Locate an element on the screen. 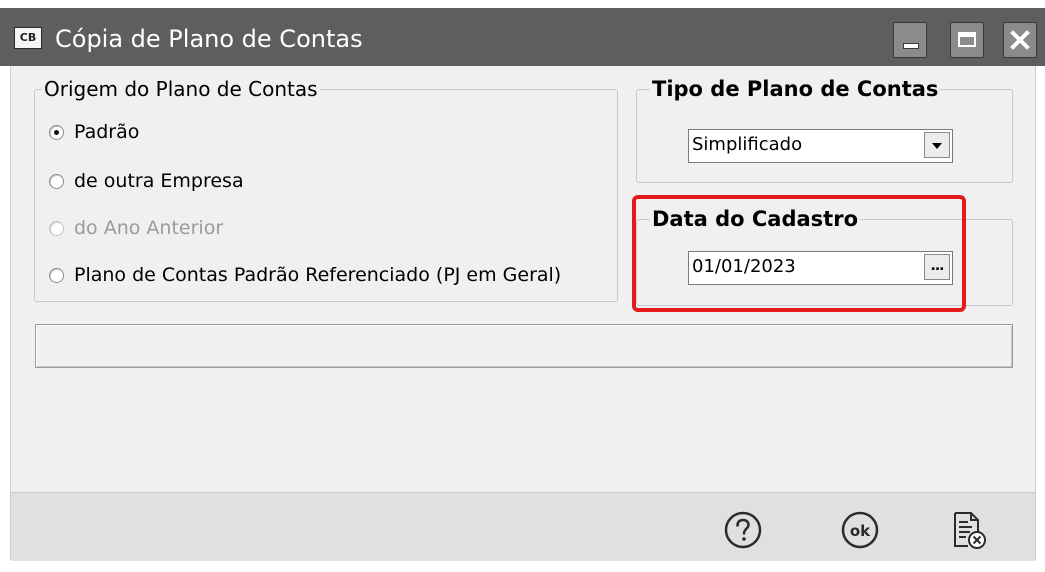 This screenshot has width=1045, height=572. radio-padrao-indicator is located at coordinates (56, 132).